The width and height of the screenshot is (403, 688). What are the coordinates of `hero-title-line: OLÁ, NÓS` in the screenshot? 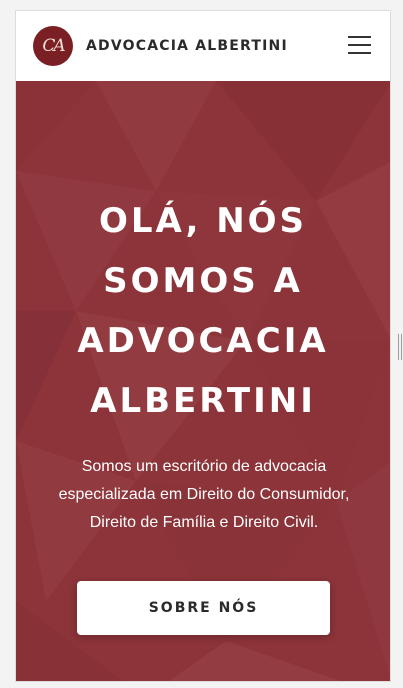 It's located at (203, 221).